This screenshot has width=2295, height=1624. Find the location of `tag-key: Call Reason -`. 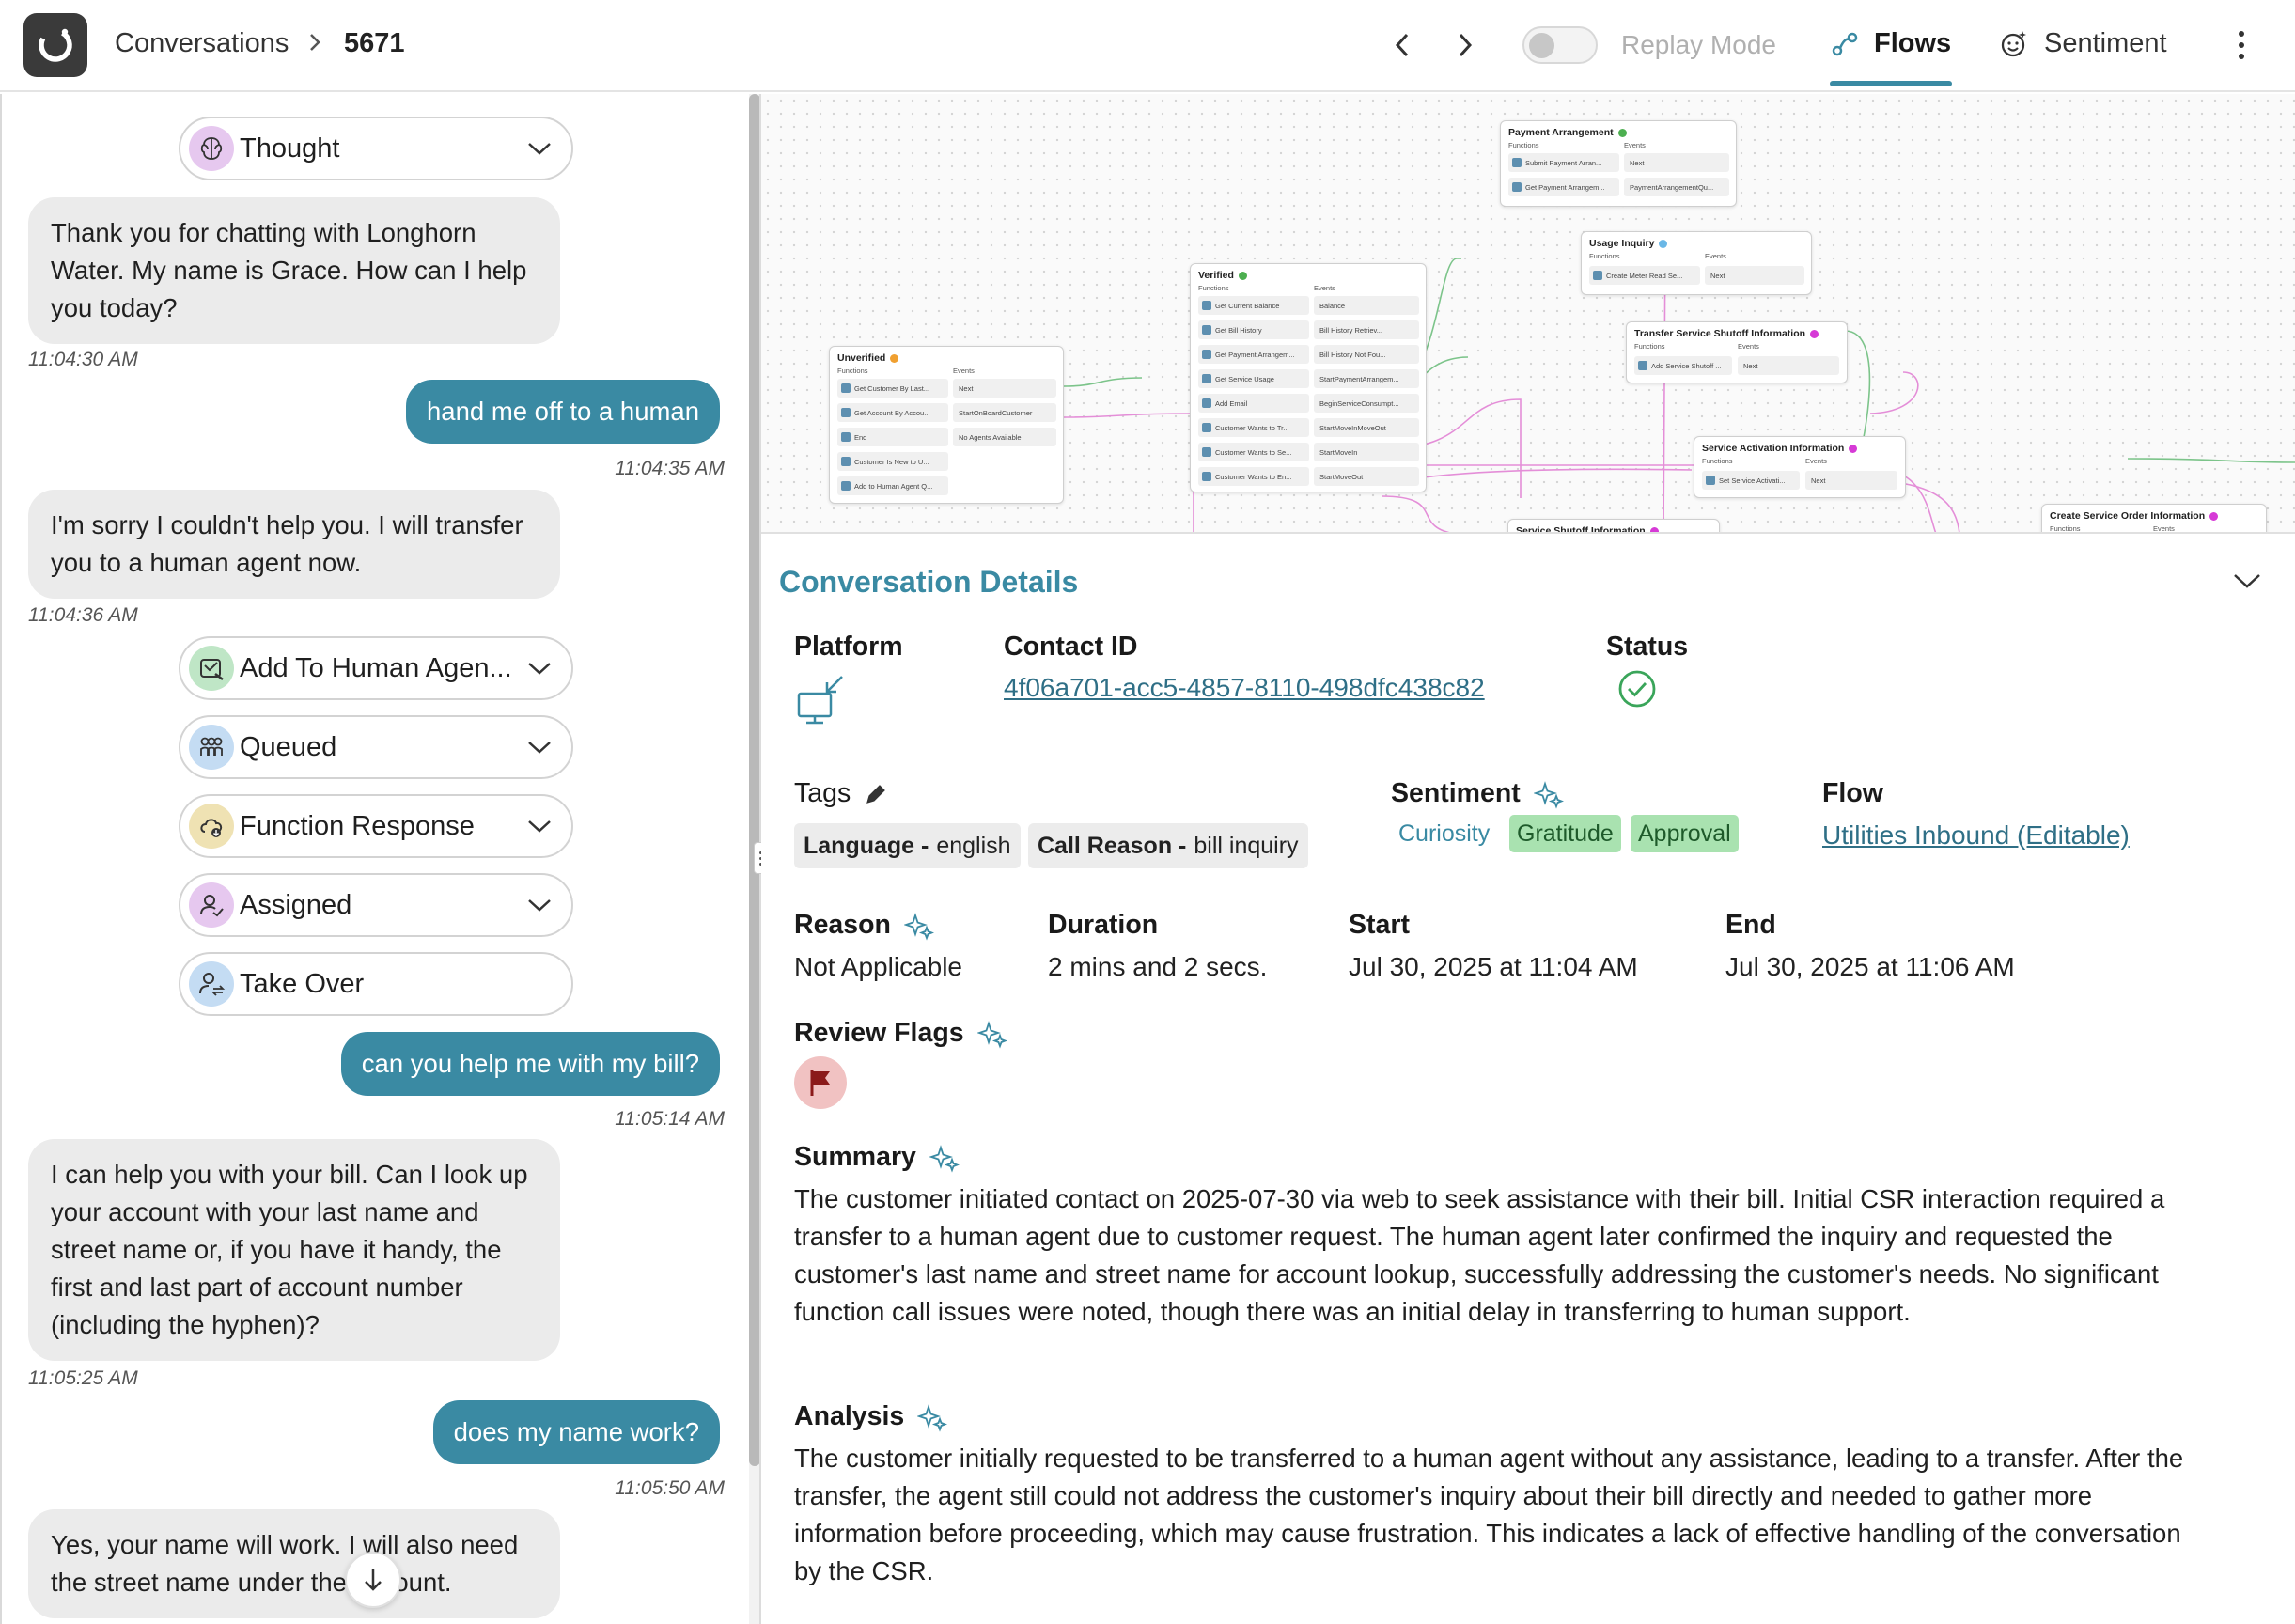

tag-key: Call Reason - is located at coordinates (1112, 845).